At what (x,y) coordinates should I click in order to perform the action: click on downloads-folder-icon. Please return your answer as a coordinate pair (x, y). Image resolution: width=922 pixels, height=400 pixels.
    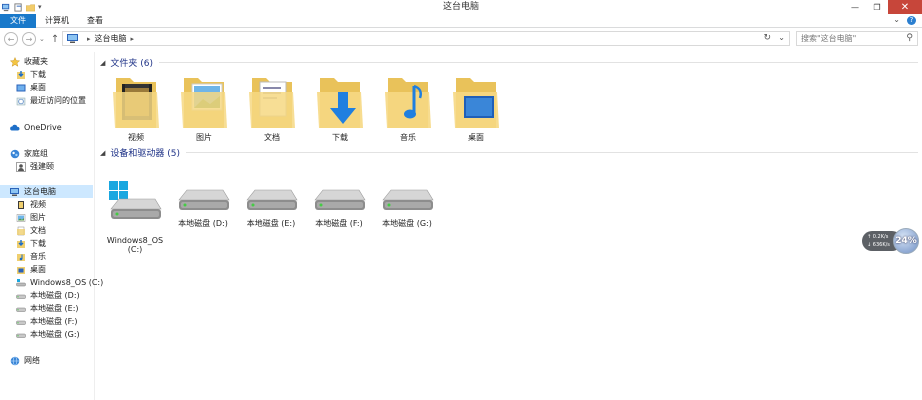
    Looking at the image, I should click on (340, 103).